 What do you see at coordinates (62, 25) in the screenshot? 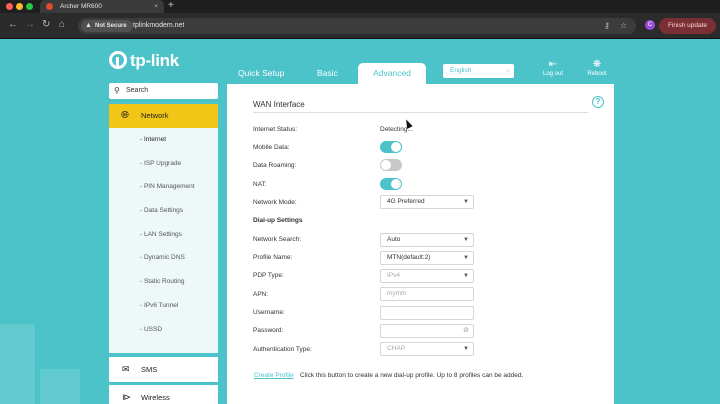
I see `home-icon: ⌂` at bounding box center [62, 25].